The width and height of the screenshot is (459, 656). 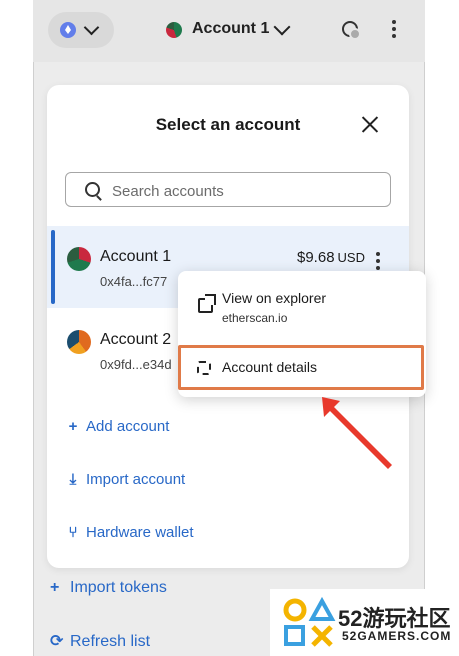 What do you see at coordinates (274, 298) in the screenshot?
I see `view-on-explorer-label: View on explorer` at bounding box center [274, 298].